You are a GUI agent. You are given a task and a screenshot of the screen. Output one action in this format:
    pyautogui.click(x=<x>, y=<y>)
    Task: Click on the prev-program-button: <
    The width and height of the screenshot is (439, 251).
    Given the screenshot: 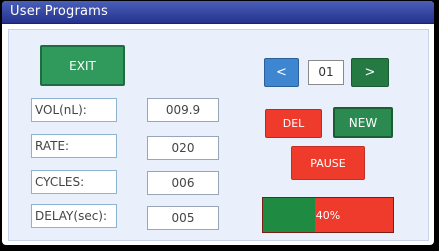 What is the action you would take?
    pyautogui.click(x=281, y=72)
    